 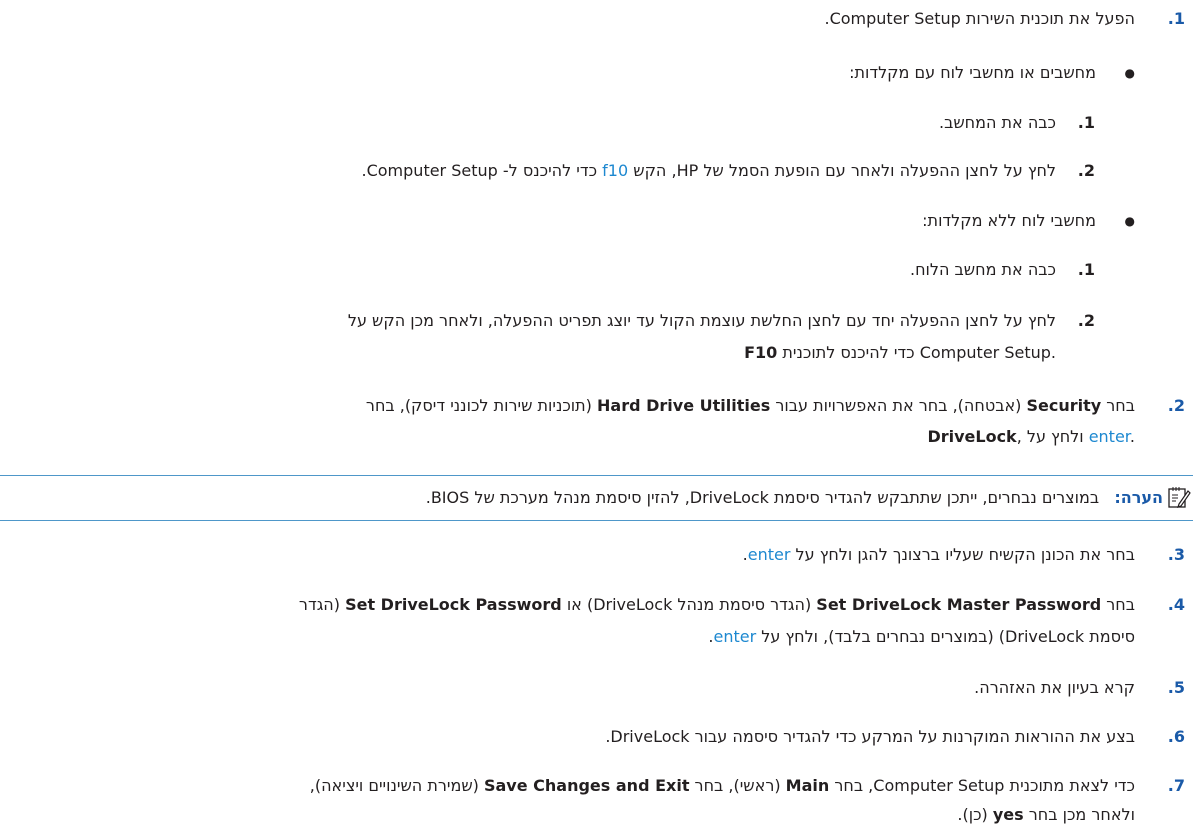 What do you see at coordinates (1054, 687) in the screenshot?
I see `step-text: קרא בעיון את האזהרה.` at bounding box center [1054, 687].